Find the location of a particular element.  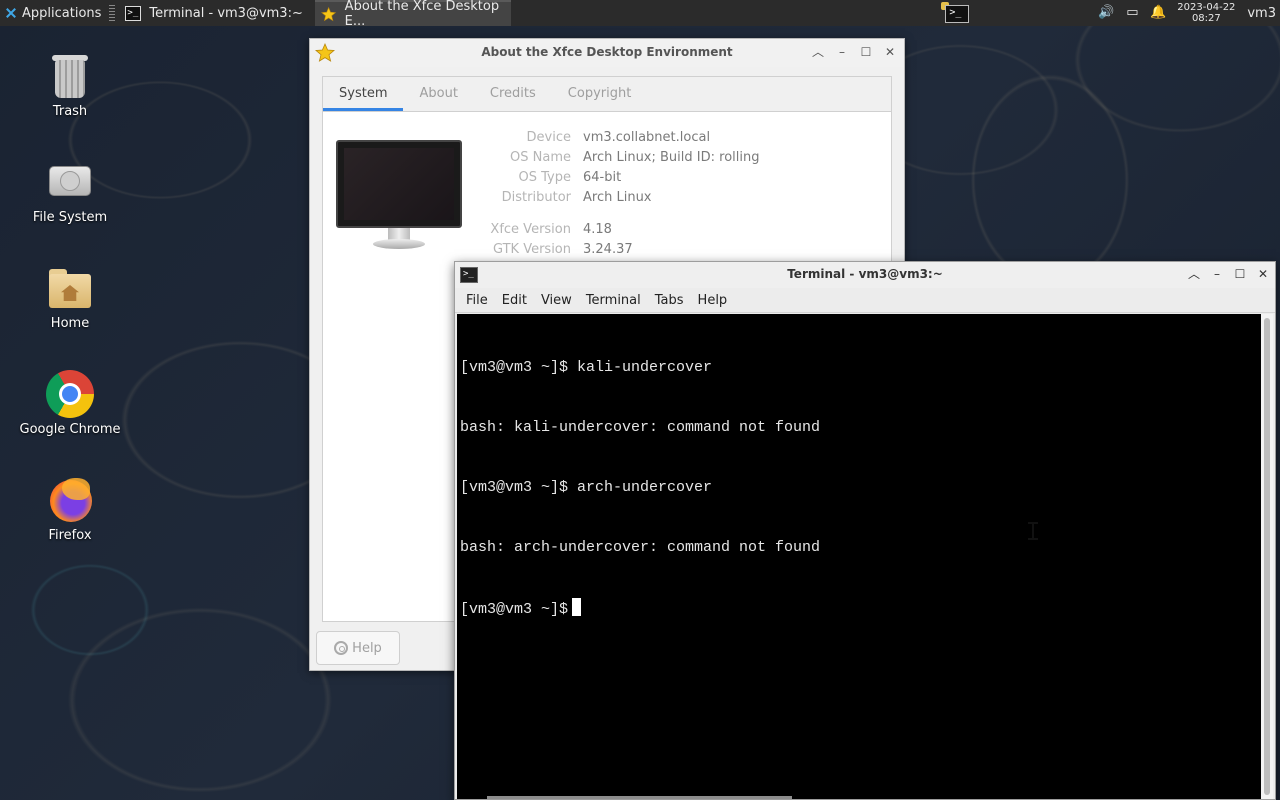

info-key: Xfce Version is located at coordinates (530, 229).